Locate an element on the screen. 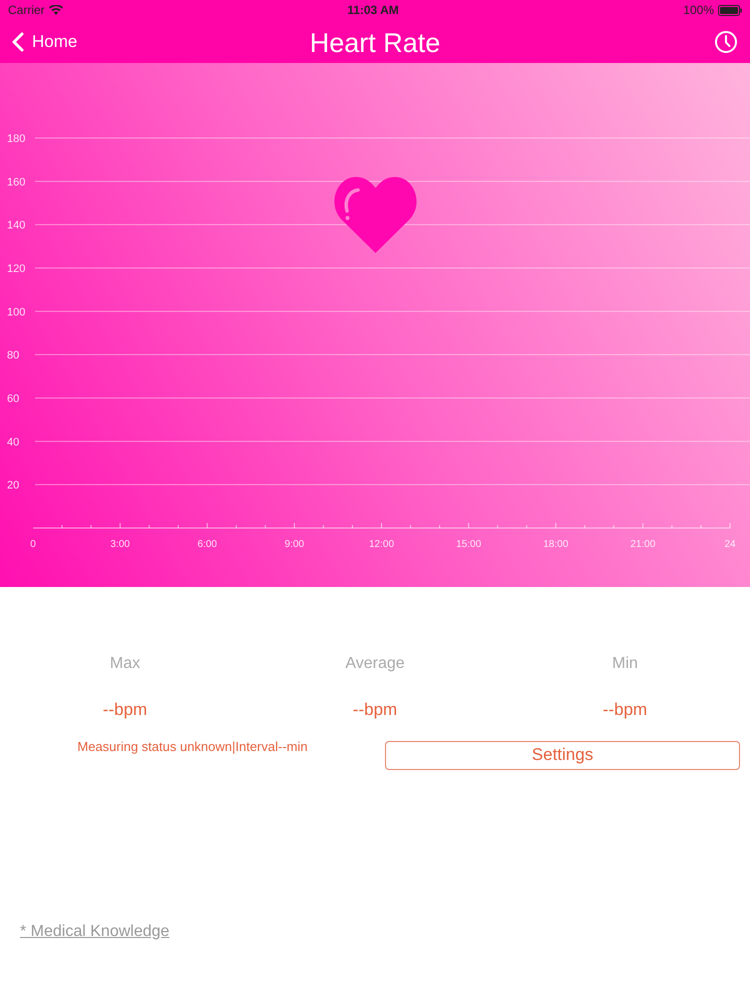  axis-label: 21:00 is located at coordinates (643, 544).